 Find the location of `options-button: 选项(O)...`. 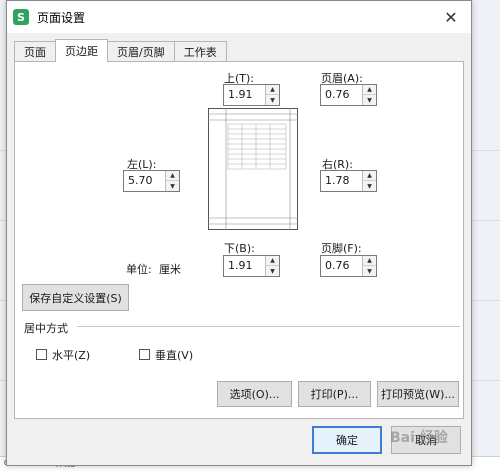

options-button: 选项(O)... is located at coordinates (254, 394).